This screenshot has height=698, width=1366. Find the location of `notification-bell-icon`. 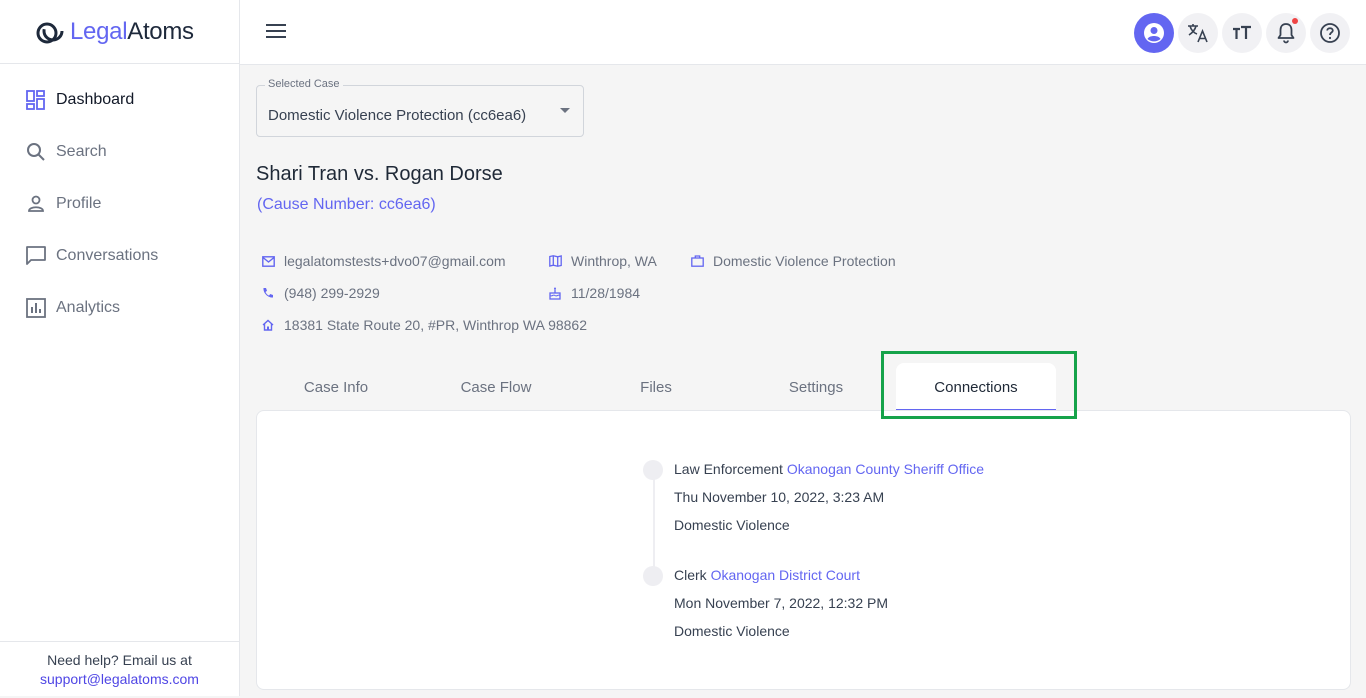

notification-bell-icon is located at coordinates (1286, 33).